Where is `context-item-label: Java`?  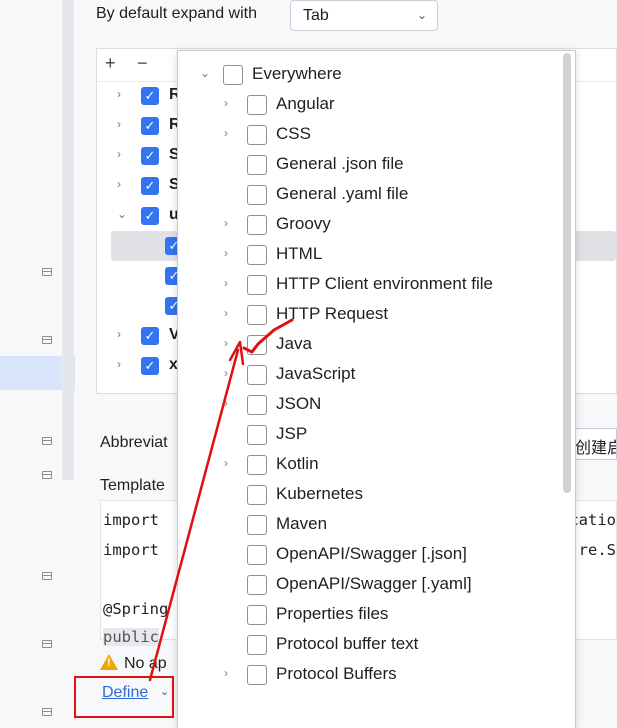 context-item-label: Java is located at coordinates (294, 343).